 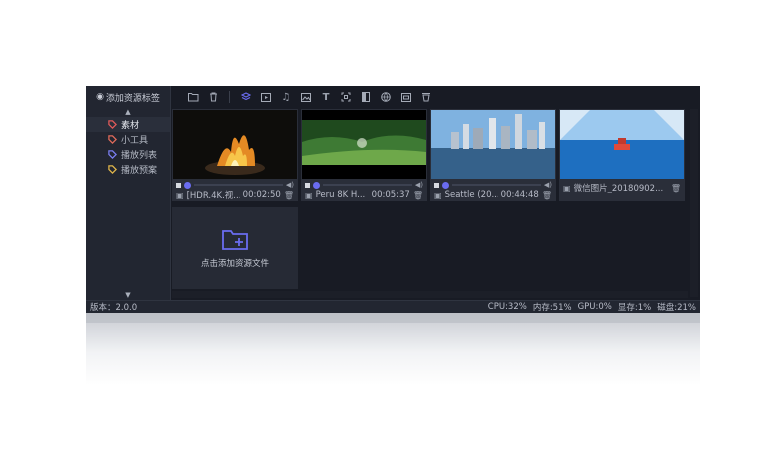 What do you see at coordinates (128, 295) in the screenshot?
I see `sidebar-scroll-down-icon: ▼` at bounding box center [128, 295].